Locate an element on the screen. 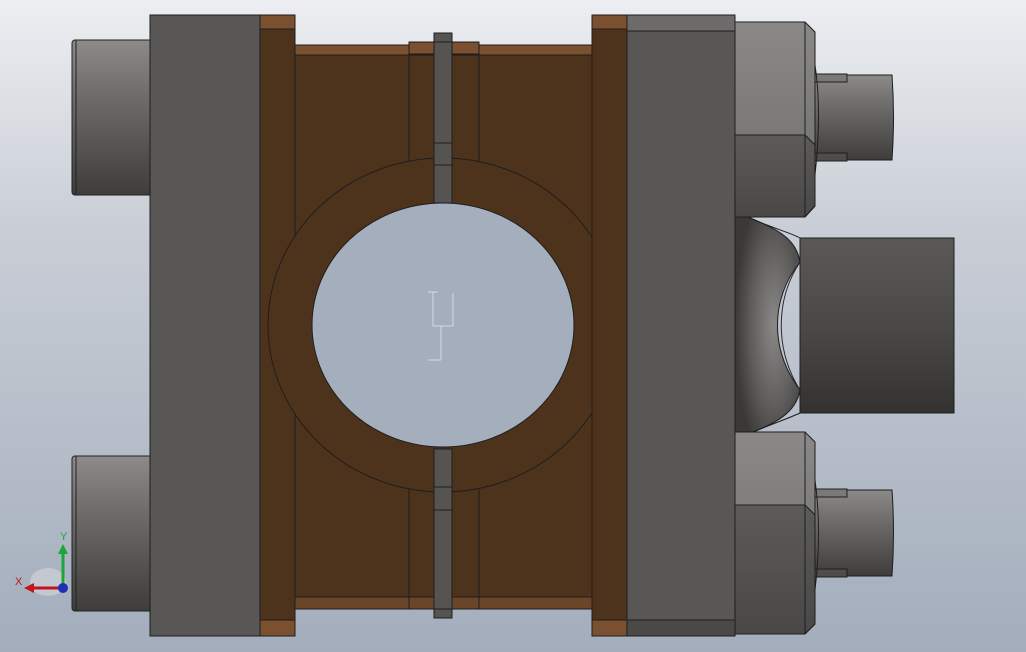  bolt-top-left is located at coordinates (112, 117).